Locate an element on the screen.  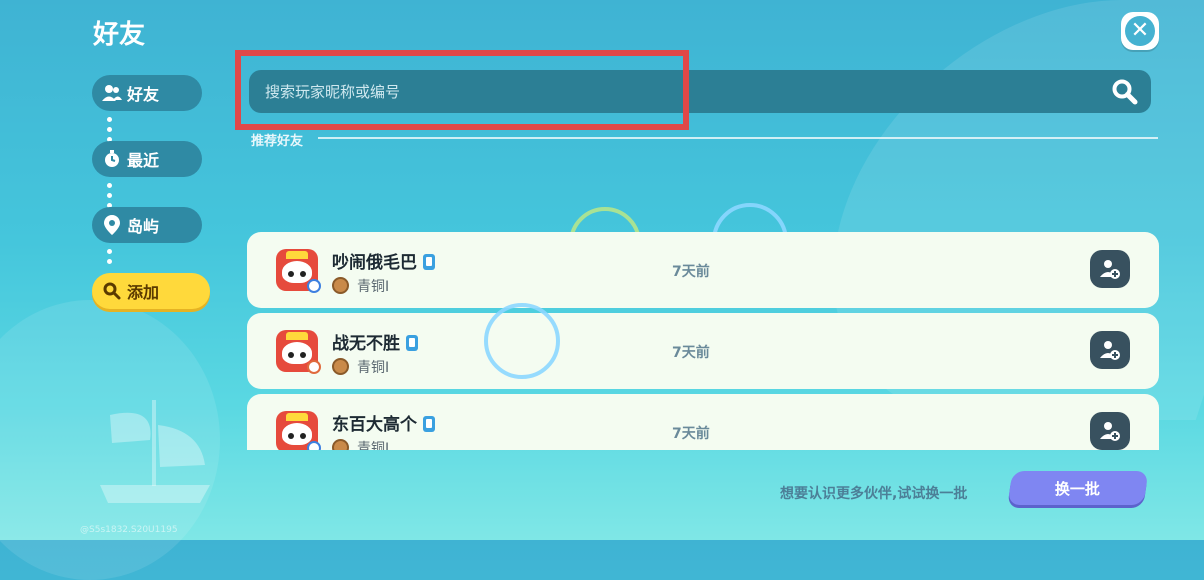
sidebar-connector is located at coordinates (110, 259).